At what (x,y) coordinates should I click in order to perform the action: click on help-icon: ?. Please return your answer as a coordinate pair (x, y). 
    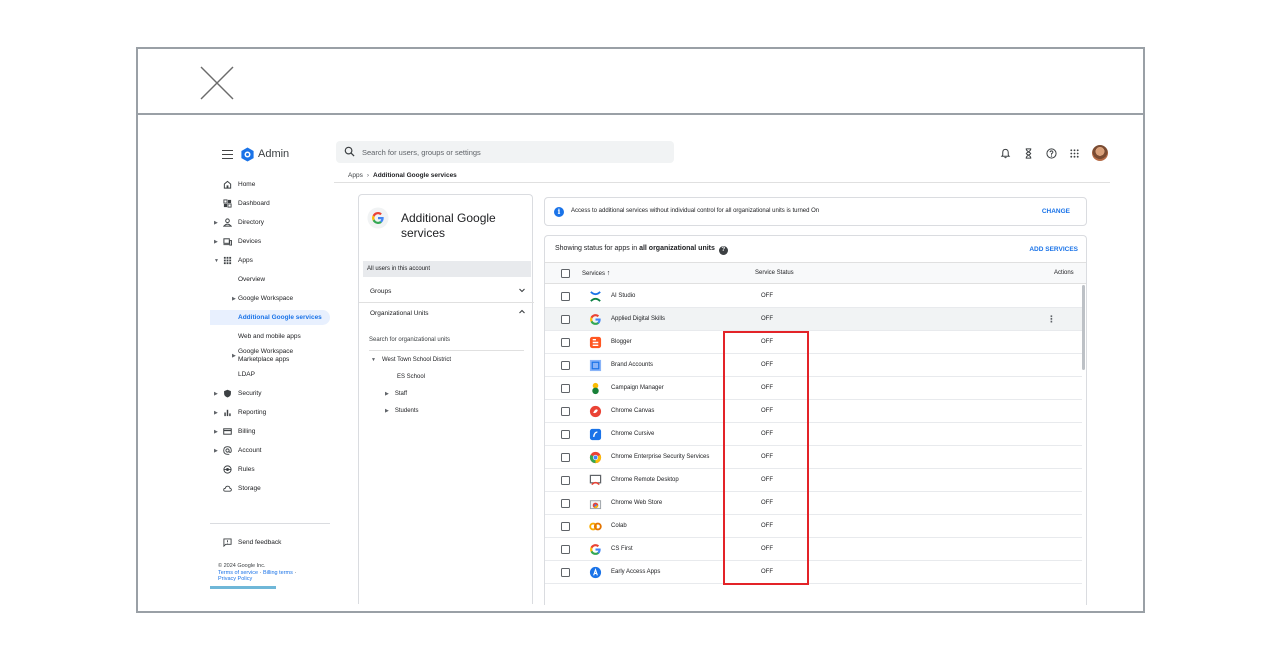
    Looking at the image, I should click on (723, 250).